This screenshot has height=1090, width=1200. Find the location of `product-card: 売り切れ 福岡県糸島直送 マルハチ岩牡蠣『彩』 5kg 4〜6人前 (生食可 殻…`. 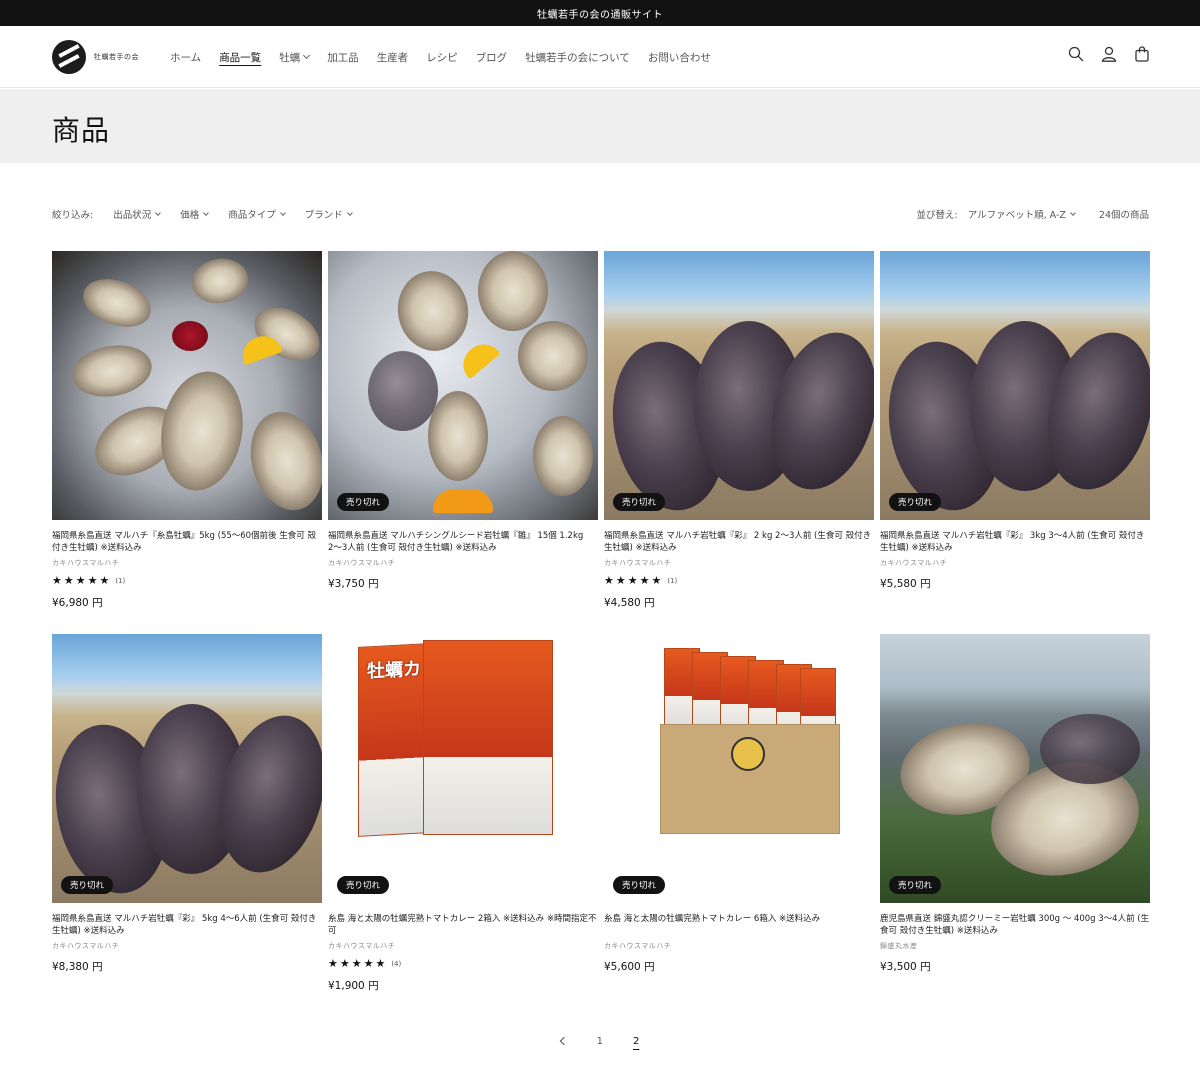

product-card: 売り切れ 福岡県糸島直送 マルハチ岩牡蠣『彩』 5kg 4〜6人前 (生食可 殻… is located at coordinates (187, 804).